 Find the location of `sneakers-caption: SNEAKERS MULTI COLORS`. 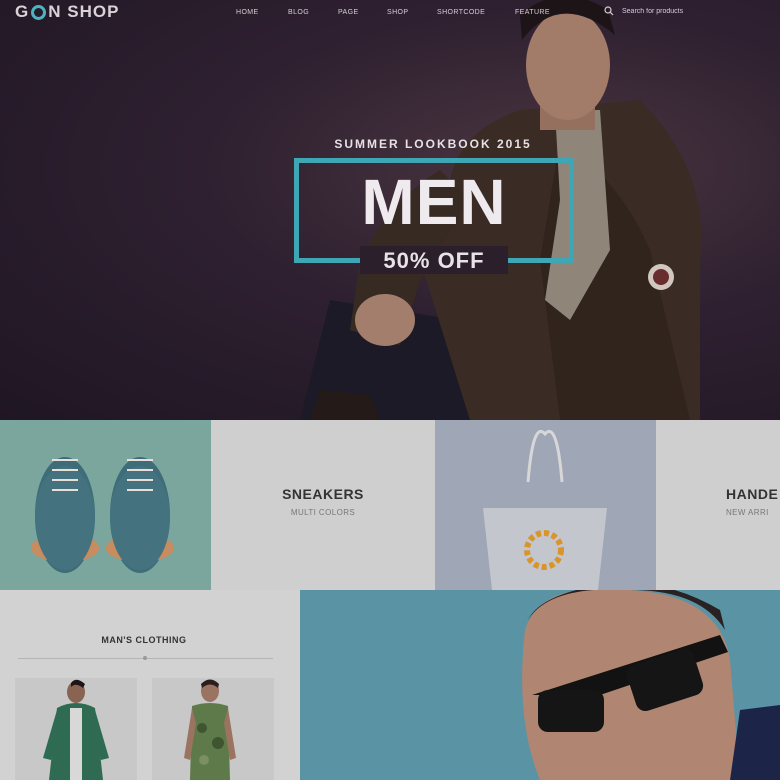

sneakers-caption: SNEAKERS MULTI COLORS is located at coordinates (323, 501).